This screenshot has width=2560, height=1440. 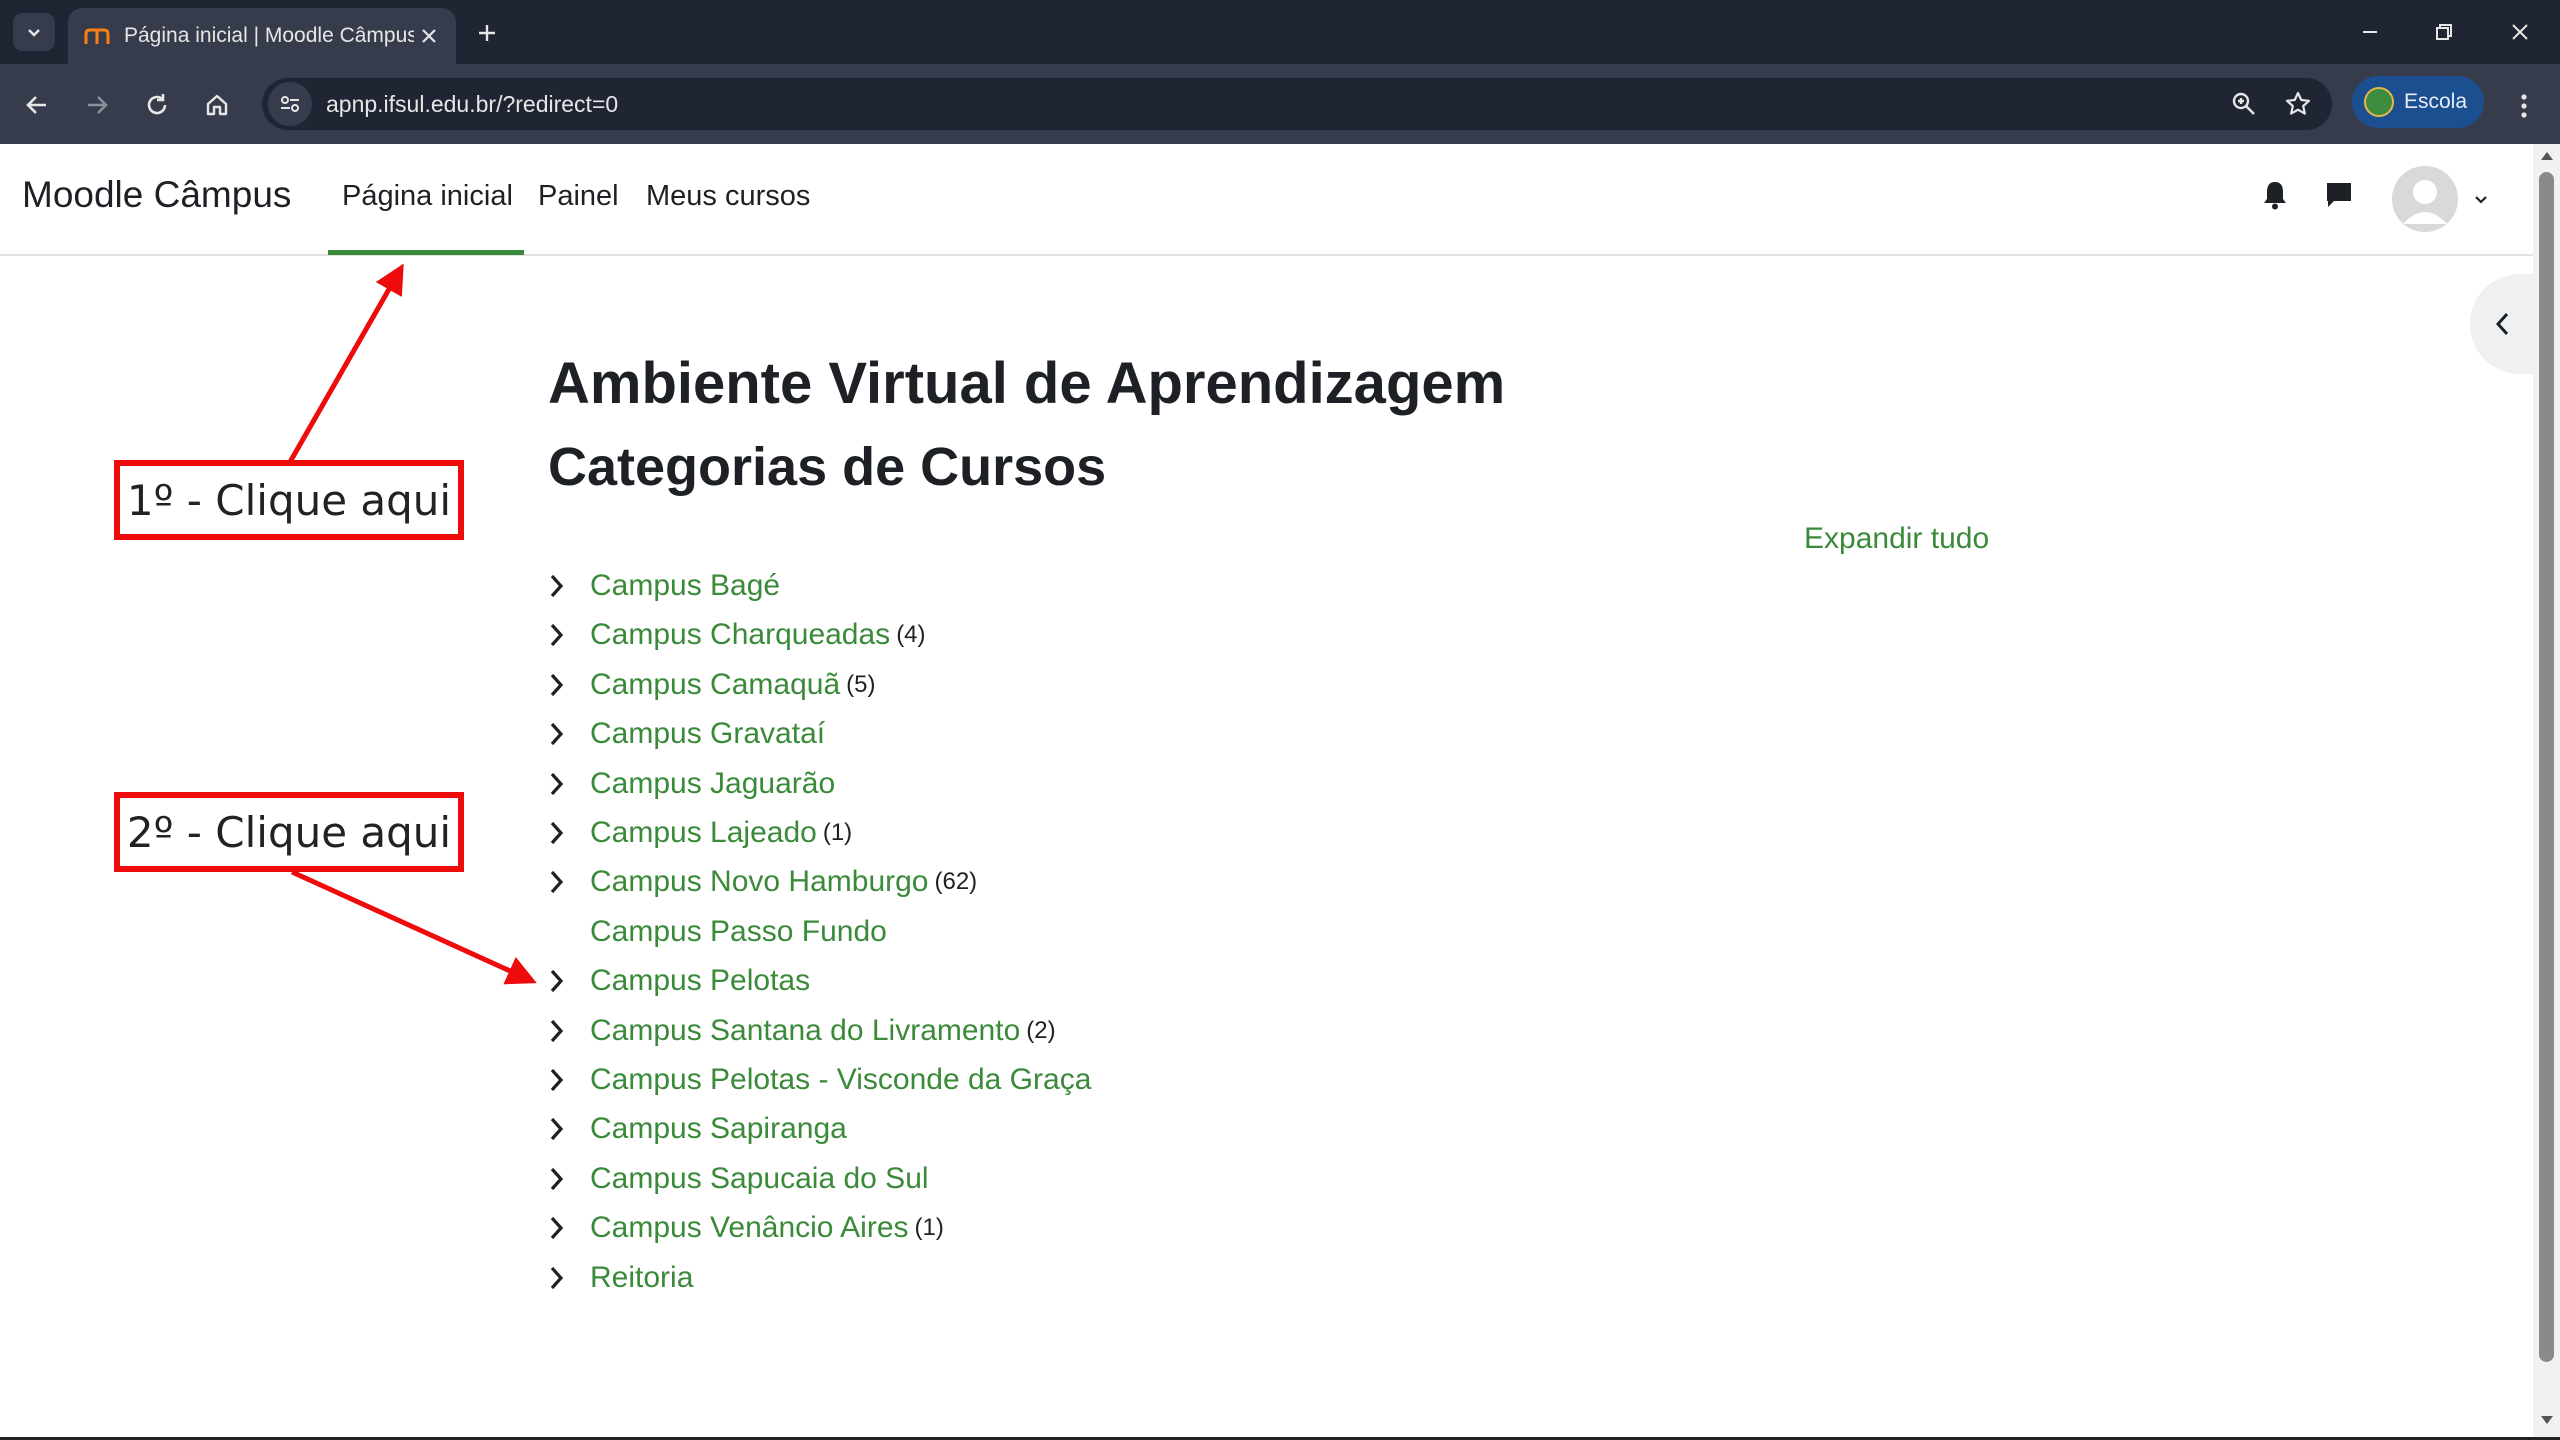 What do you see at coordinates (2298, 104) in the screenshot?
I see `bookmark-star-icon` at bounding box center [2298, 104].